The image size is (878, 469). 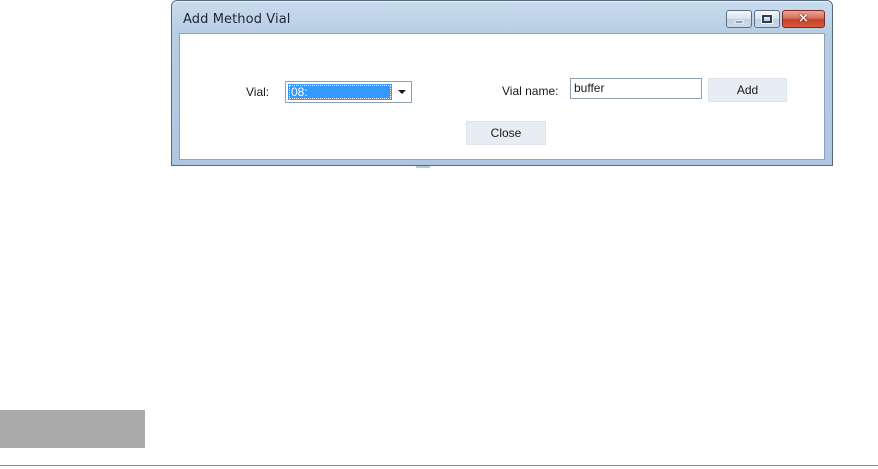 I want to click on divider-line, so click(x=439, y=465).